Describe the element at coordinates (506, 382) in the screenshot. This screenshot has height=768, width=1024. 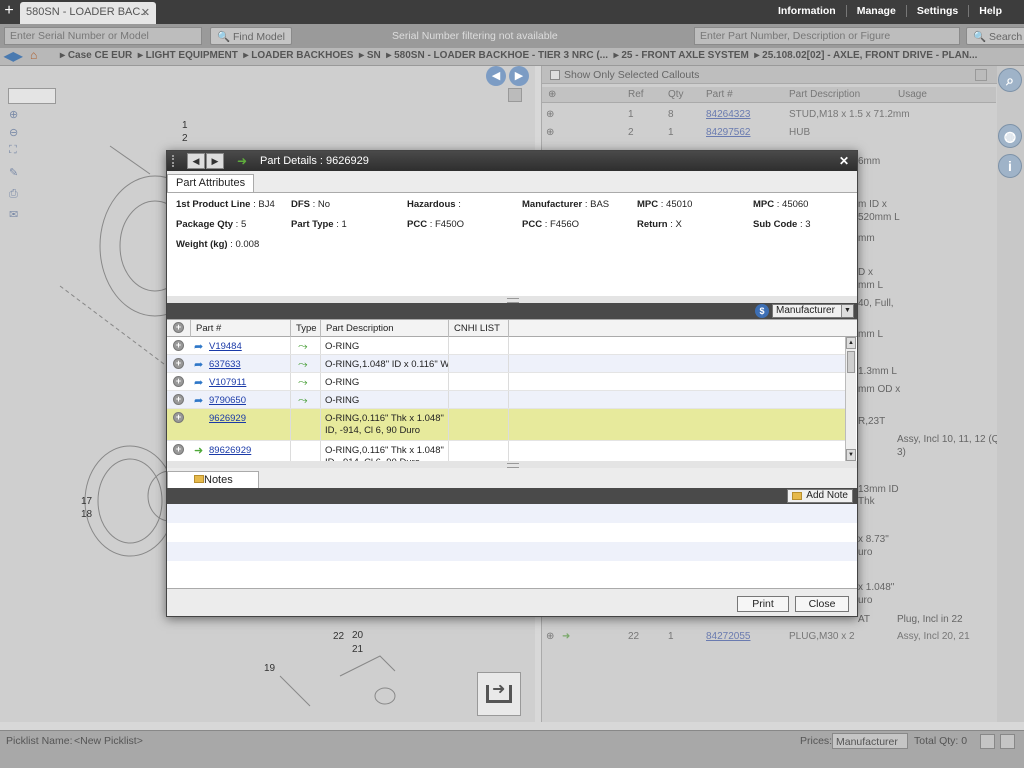
I see `table-row: + ➦ V107911 ⤳ O-RING` at that location.